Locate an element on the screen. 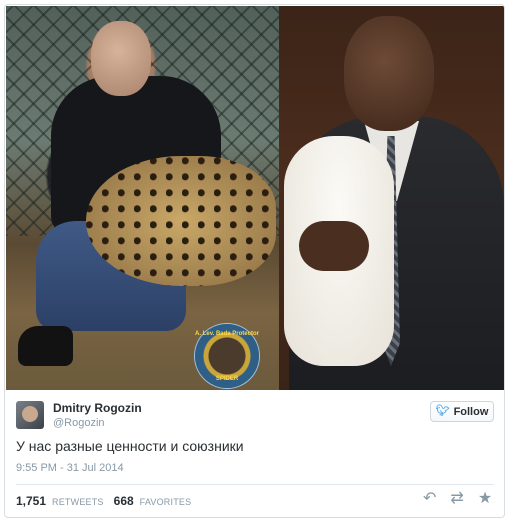  tweet-timestamp: 9:55 PM - 31 Jul 2014 is located at coordinates (70, 468).